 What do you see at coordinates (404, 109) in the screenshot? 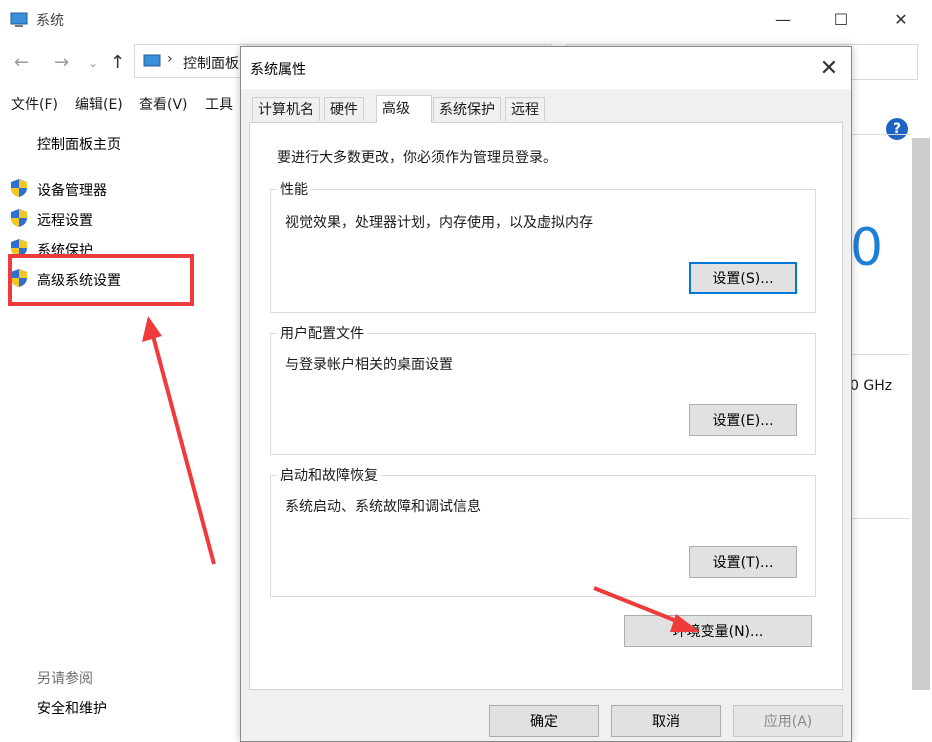
I see `tab-advanced: 高级` at bounding box center [404, 109].